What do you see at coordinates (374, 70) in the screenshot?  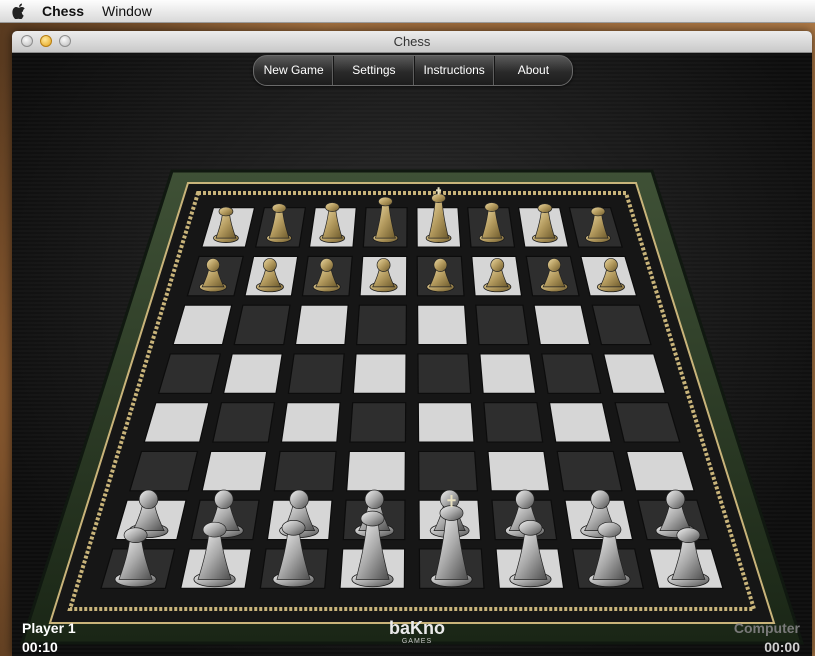 I see `settings-button: Settings` at bounding box center [374, 70].